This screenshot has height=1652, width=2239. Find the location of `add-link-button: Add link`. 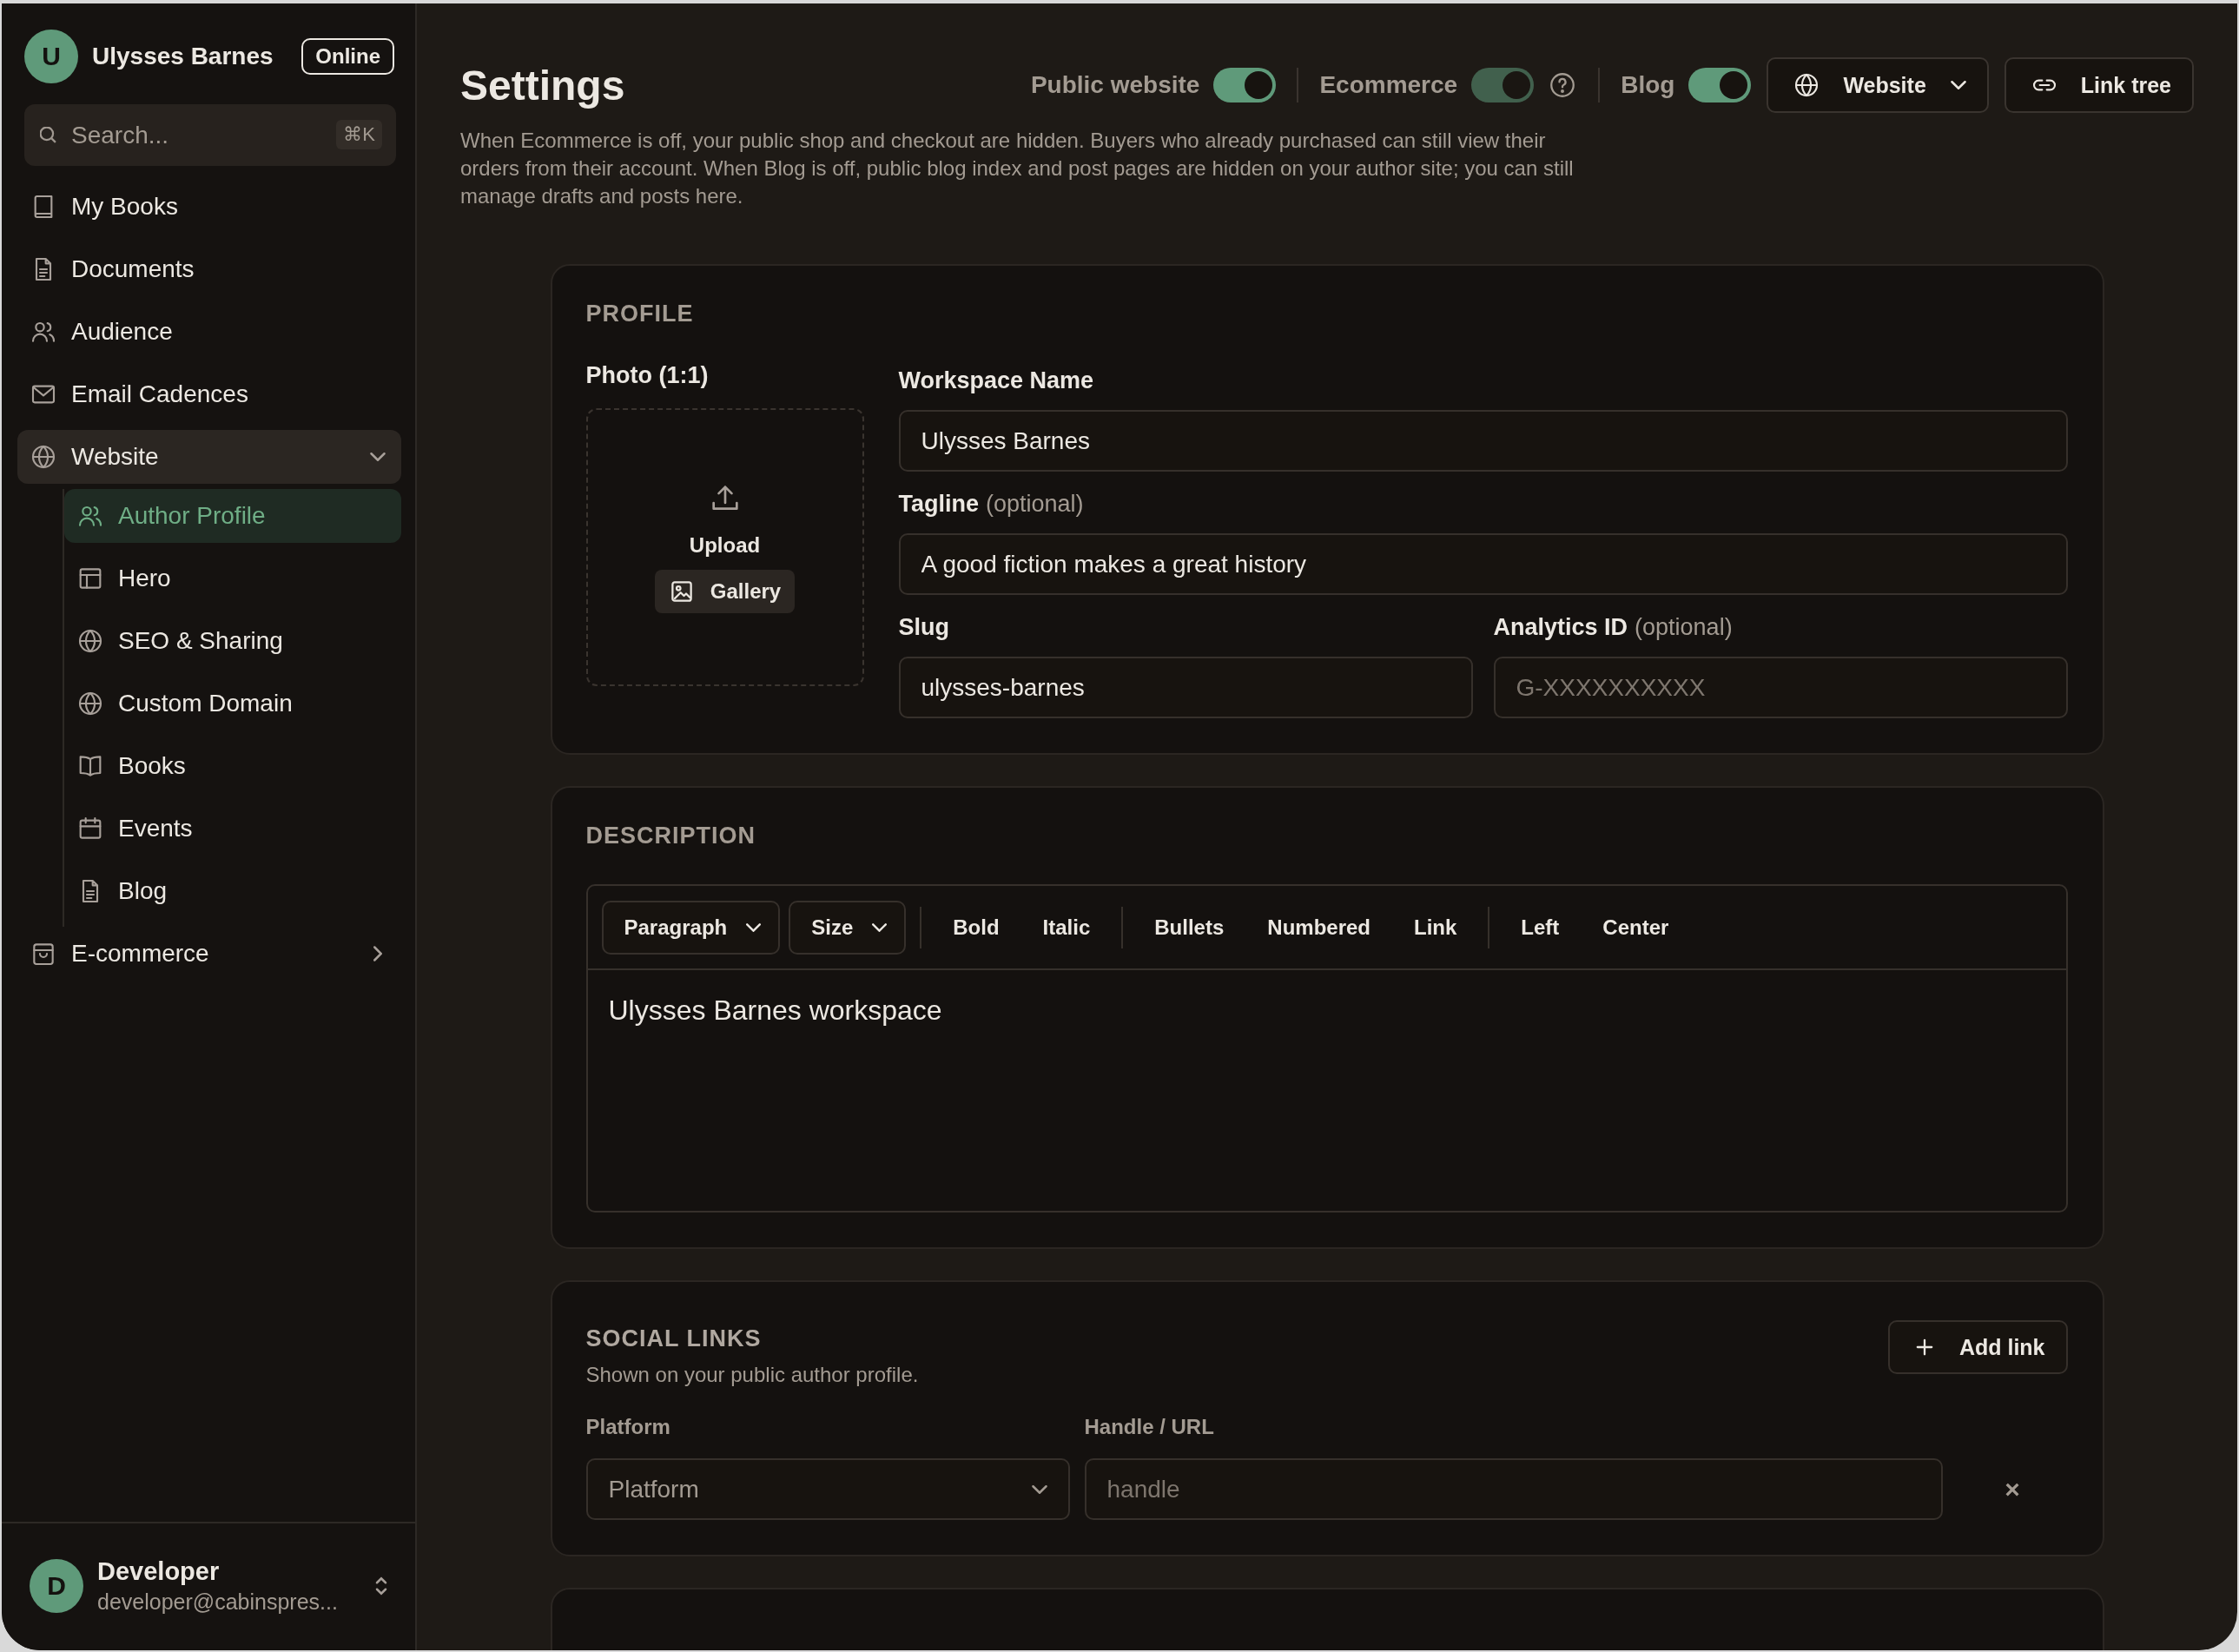

add-link-button: Add link is located at coordinates (1978, 1347).